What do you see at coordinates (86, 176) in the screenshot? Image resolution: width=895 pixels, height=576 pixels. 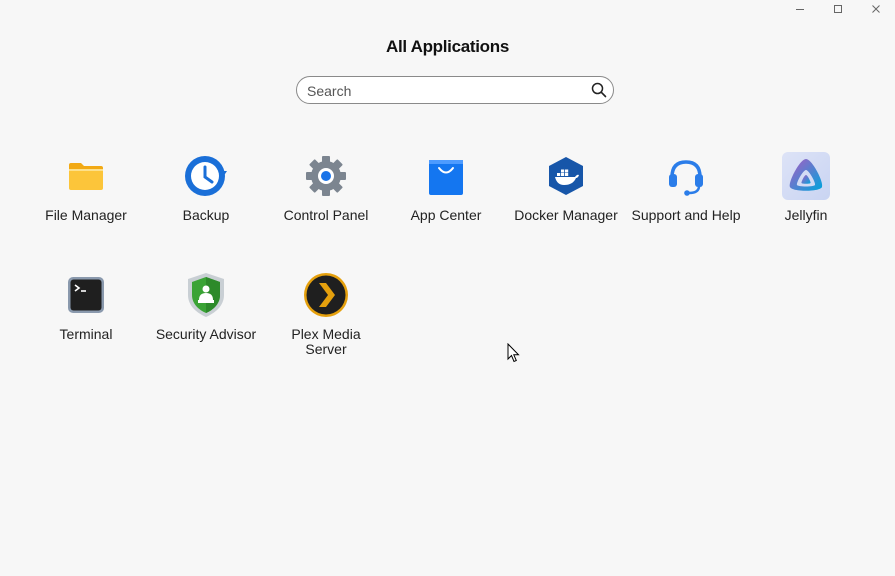 I see `folder-icon` at bounding box center [86, 176].